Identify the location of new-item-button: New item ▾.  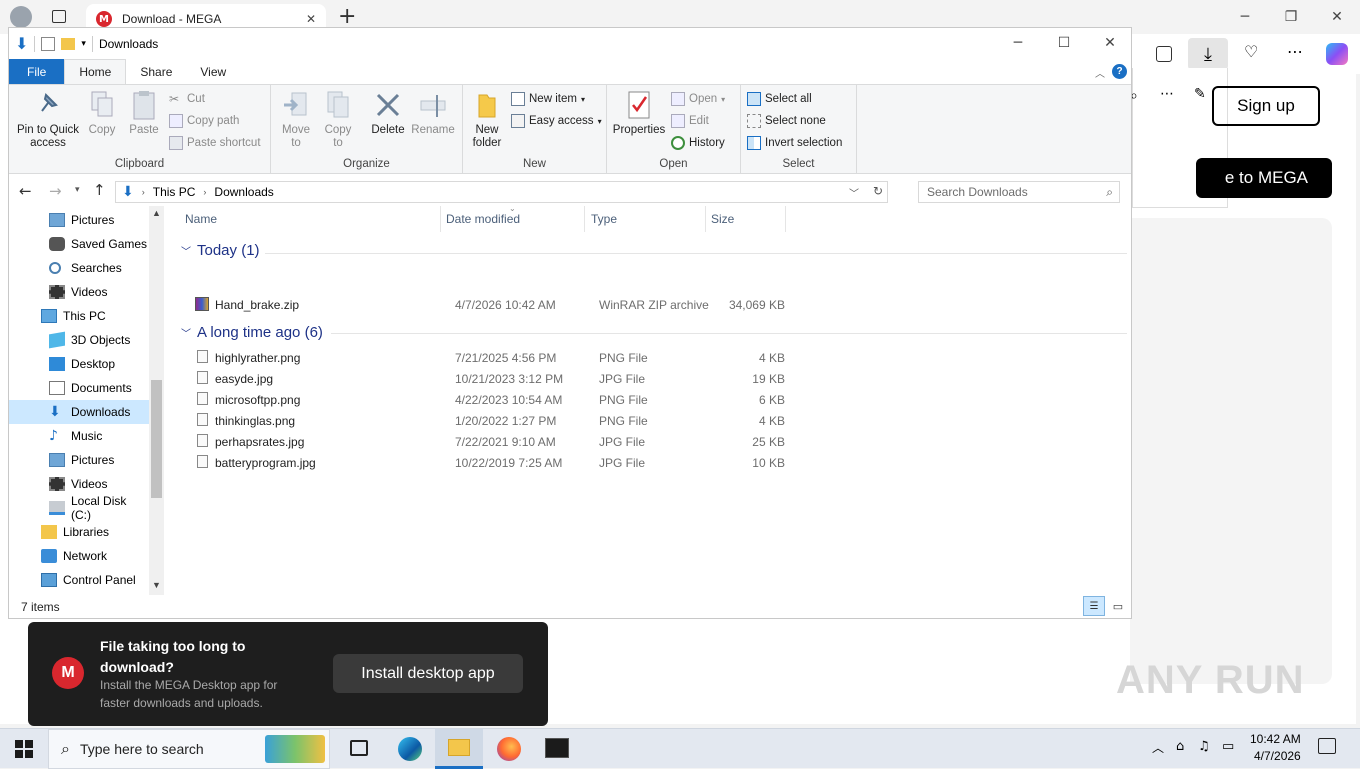
(548, 99).